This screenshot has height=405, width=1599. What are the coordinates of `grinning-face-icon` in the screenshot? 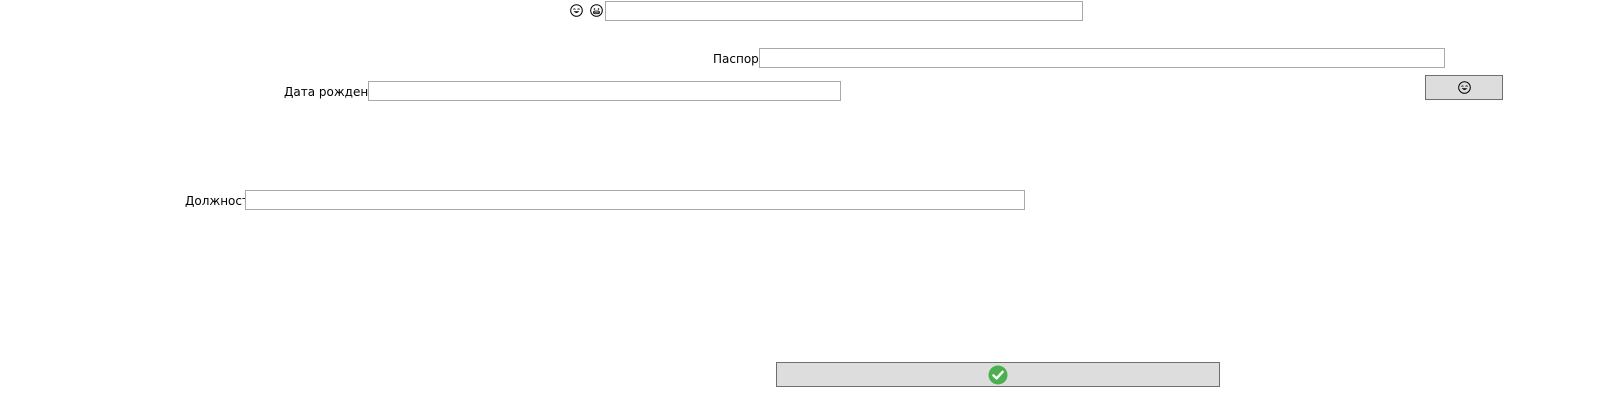 It's located at (596, 10).